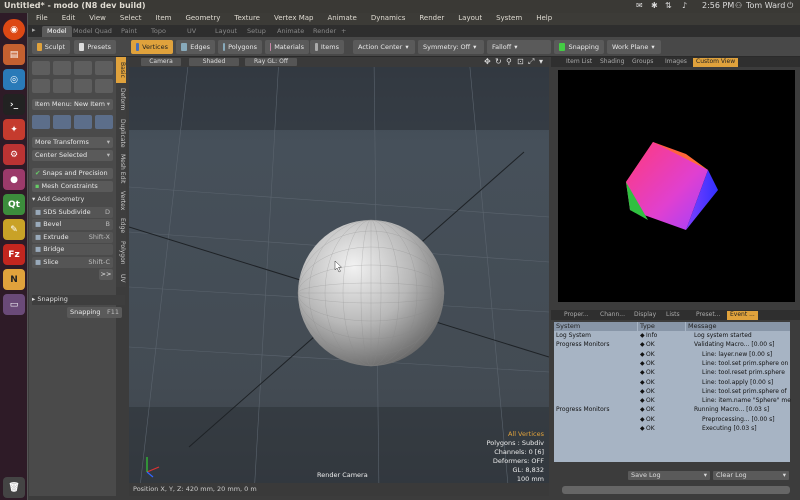 Image resolution: width=800 pixels, height=500 pixels. What do you see at coordinates (672, 364) in the screenshot?
I see `log-row: ◆ OK Line: tool.set prim.sphere on` at bounding box center [672, 364].